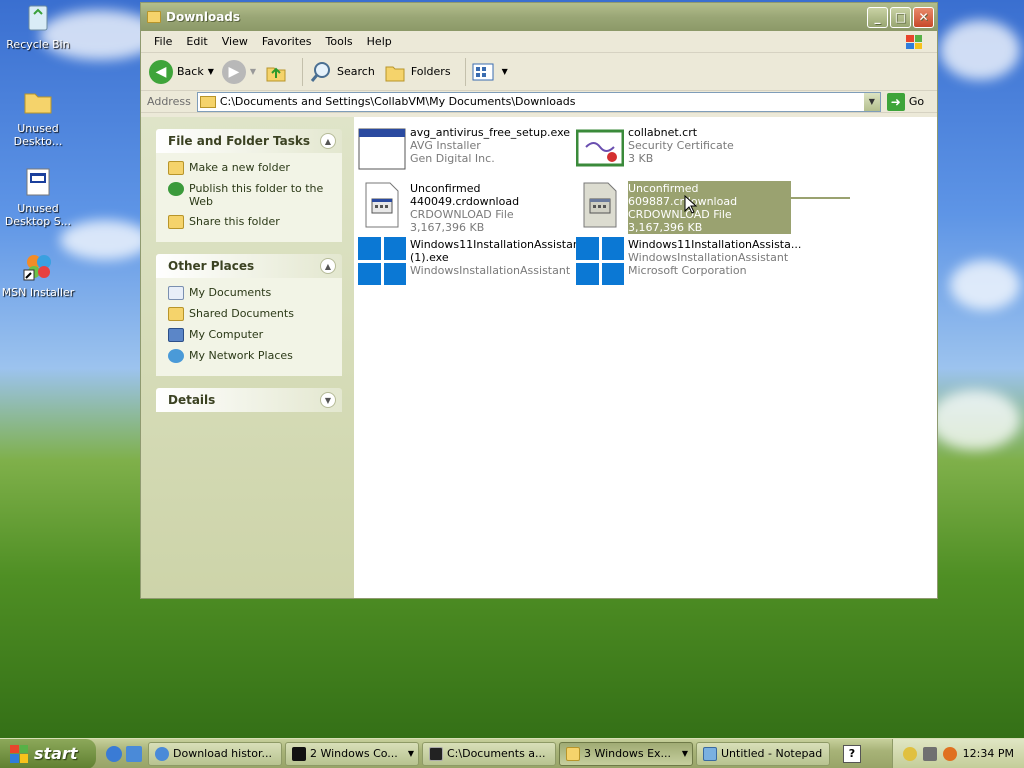  What do you see at coordinates (490, 132) in the screenshot?
I see `file-name: avg_antivirus_free_setup.exe` at bounding box center [490, 132].